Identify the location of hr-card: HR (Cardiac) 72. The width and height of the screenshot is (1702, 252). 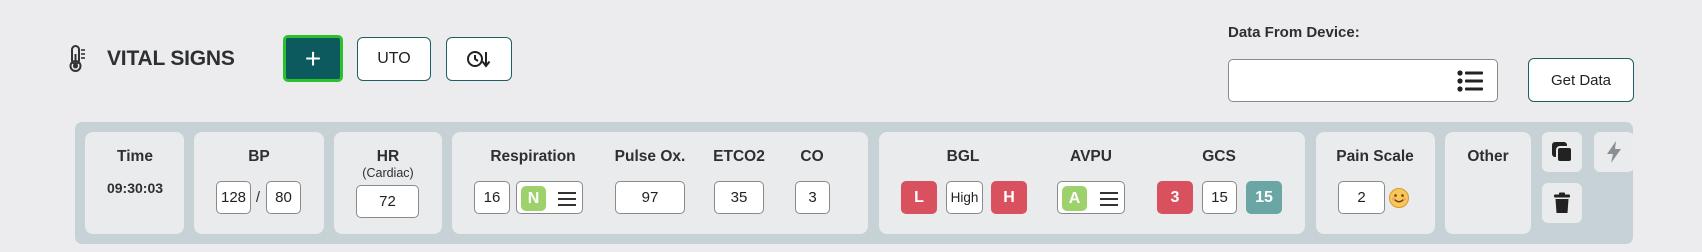
(388, 183).